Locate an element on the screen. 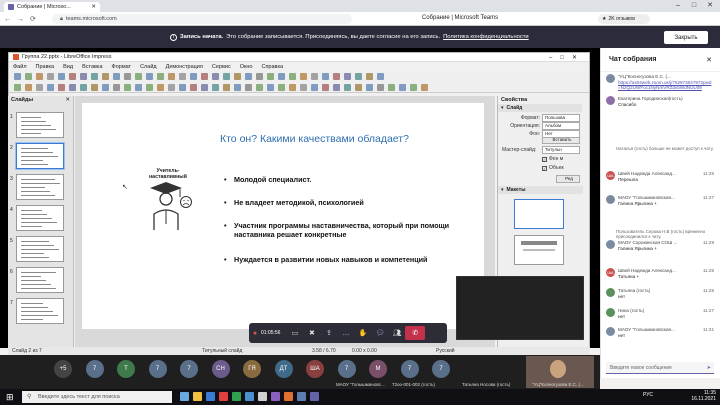 The height and width of the screenshot is (405, 720). browser-tab: Собрание | Microso... ✕ is located at coordinates (52, 7).